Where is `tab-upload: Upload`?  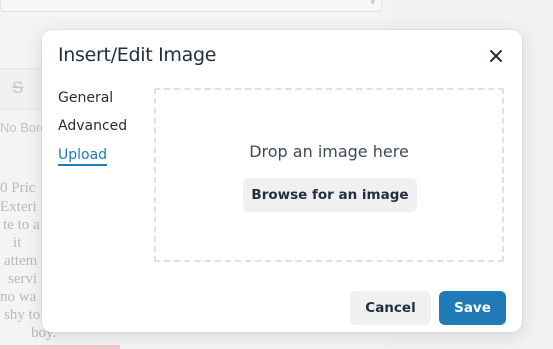 tab-upload: Upload is located at coordinates (83, 156).